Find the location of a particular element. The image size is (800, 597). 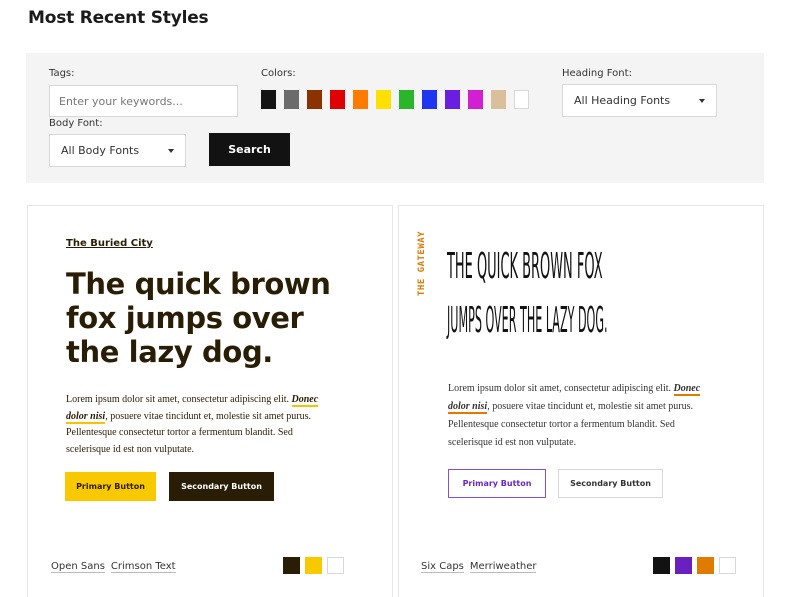

color-swatch-orange is located at coordinates (360, 99).